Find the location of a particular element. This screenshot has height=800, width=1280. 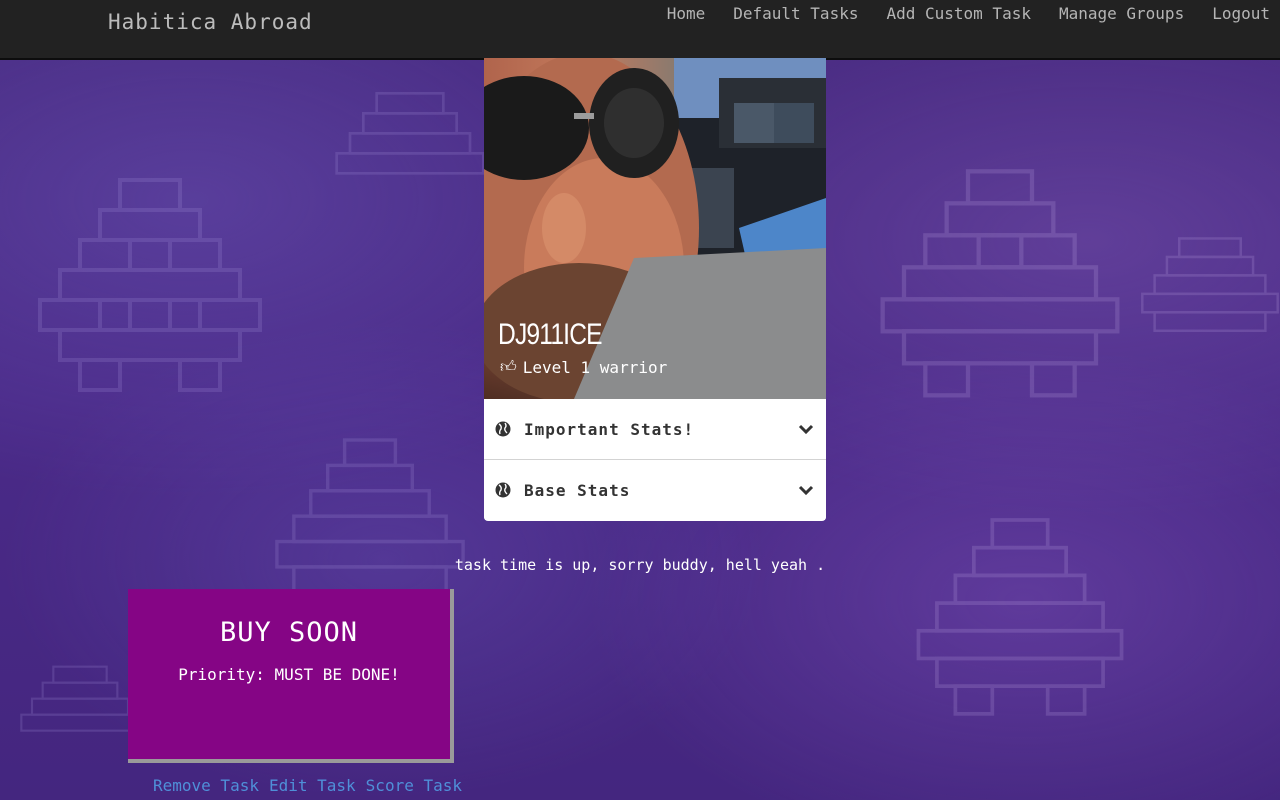

task-priority: Priority: MUST BE DONE! is located at coordinates (289, 674).